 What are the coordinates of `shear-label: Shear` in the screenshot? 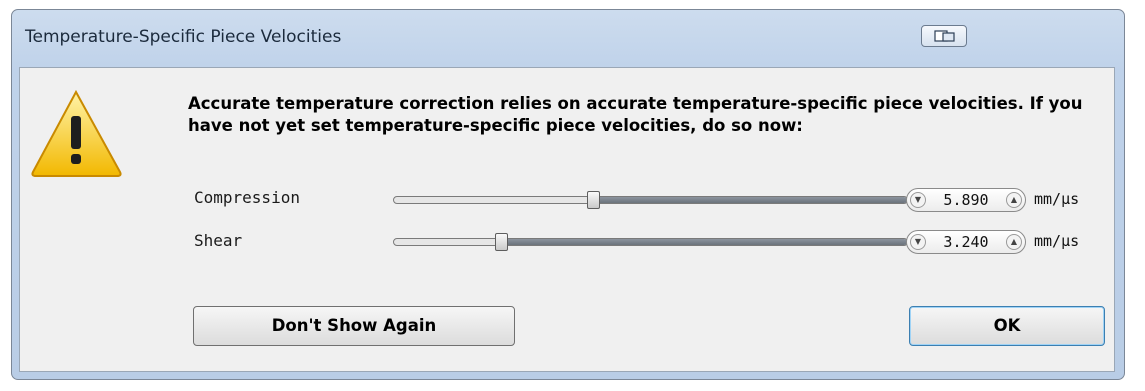 It's located at (218, 240).